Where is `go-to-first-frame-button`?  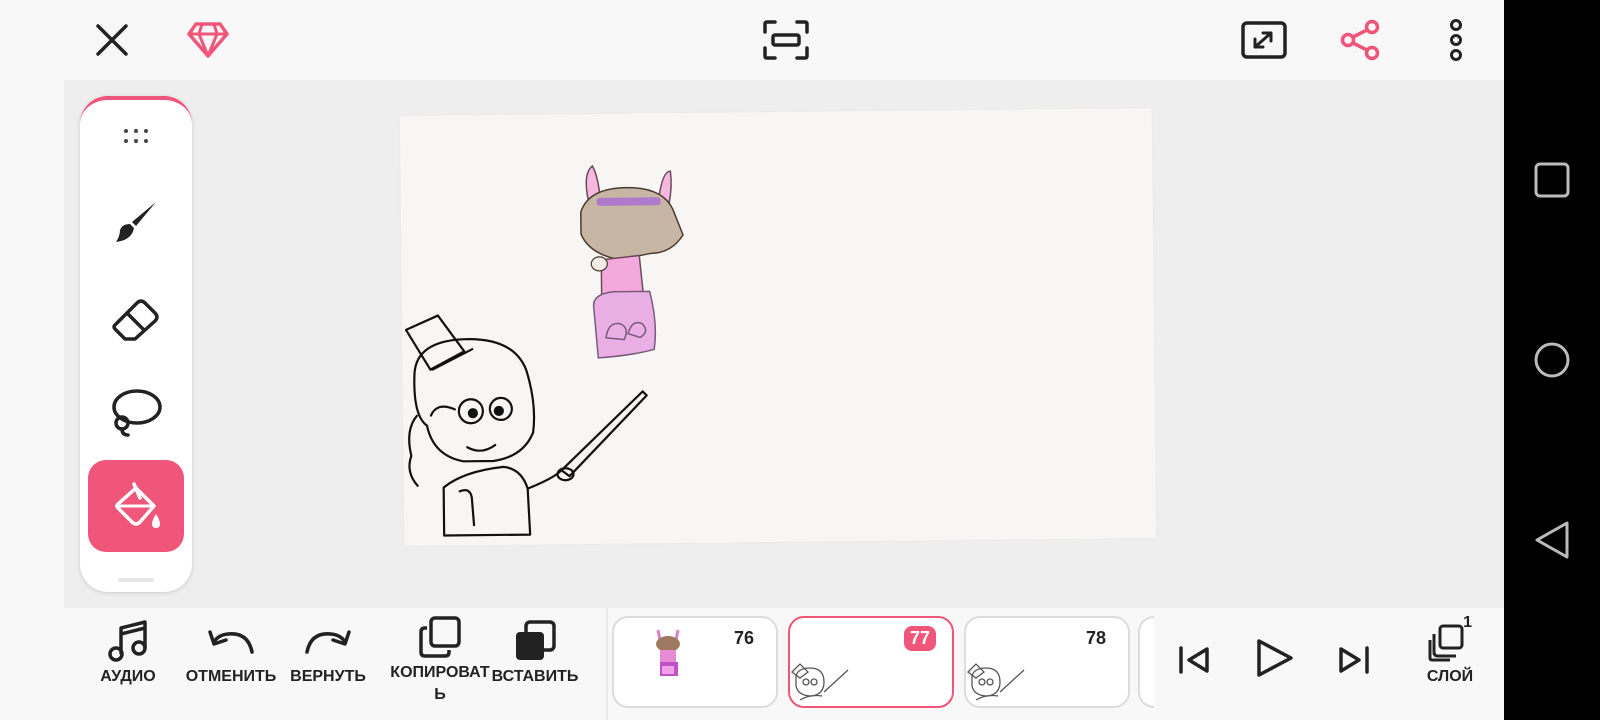
go-to-first-frame-button is located at coordinates (1194, 660).